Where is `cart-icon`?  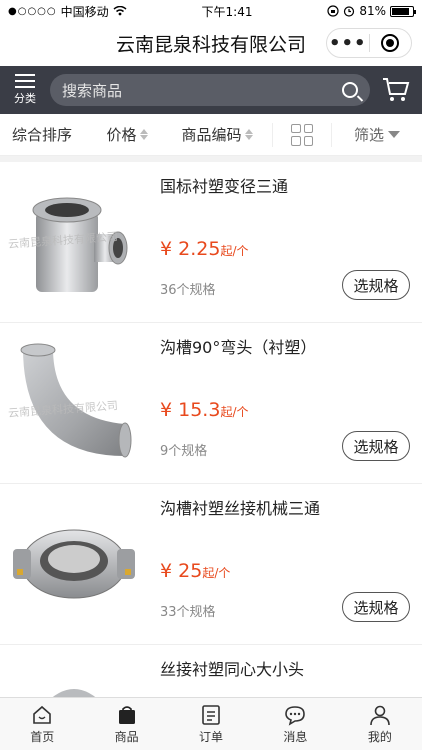 cart-icon is located at coordinates (396, 89).